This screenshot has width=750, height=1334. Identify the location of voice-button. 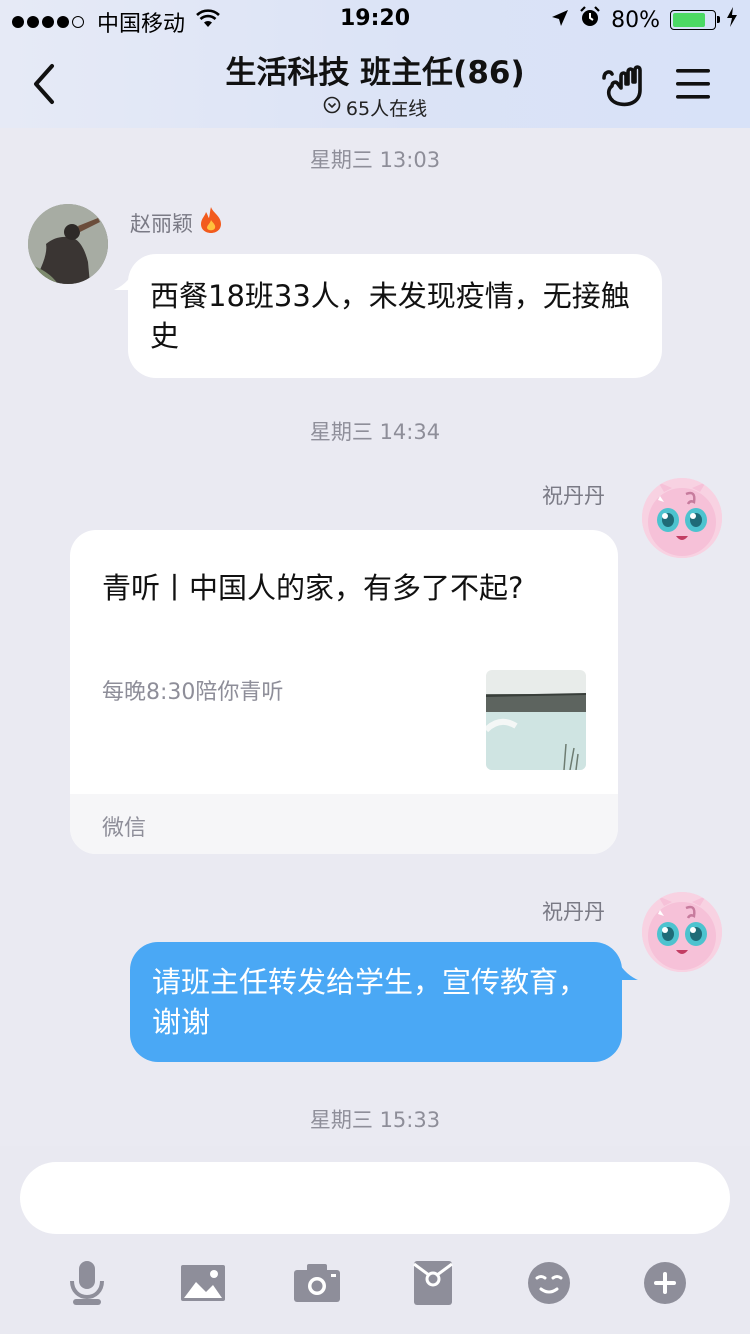
(87, 1283).